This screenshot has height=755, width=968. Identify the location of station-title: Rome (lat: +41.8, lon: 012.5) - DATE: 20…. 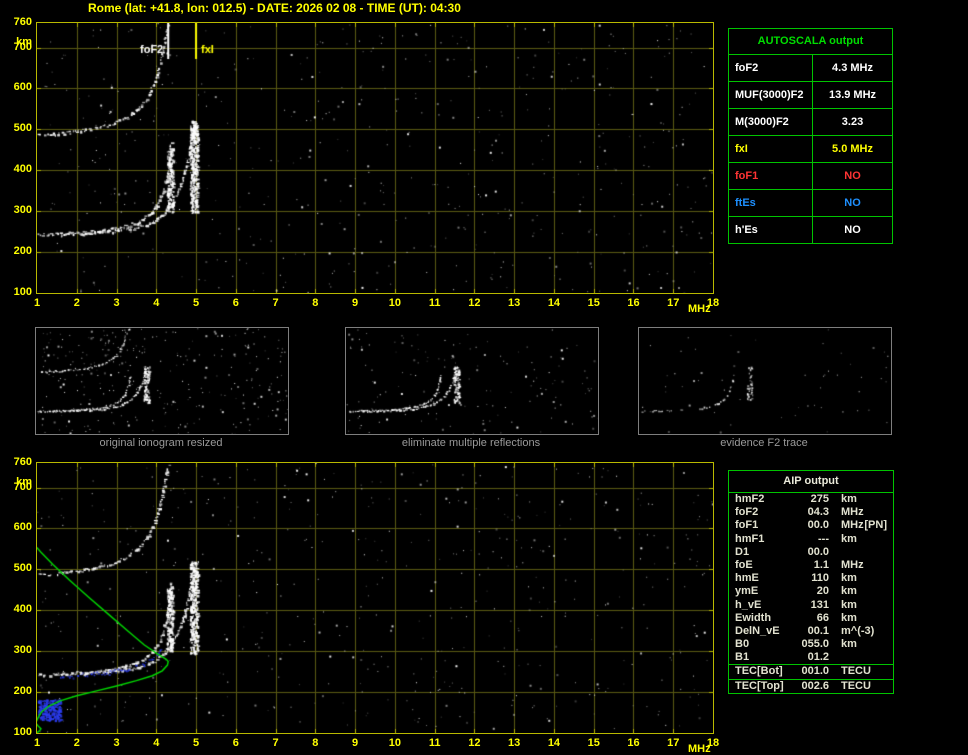
(274, 8).